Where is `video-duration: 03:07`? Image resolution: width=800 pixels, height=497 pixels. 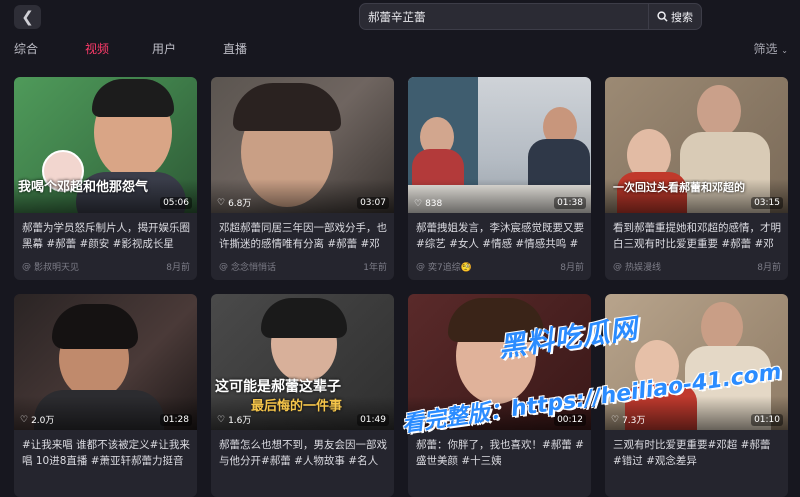 video-duration: 03:07 is located at coordinates (373, 203).